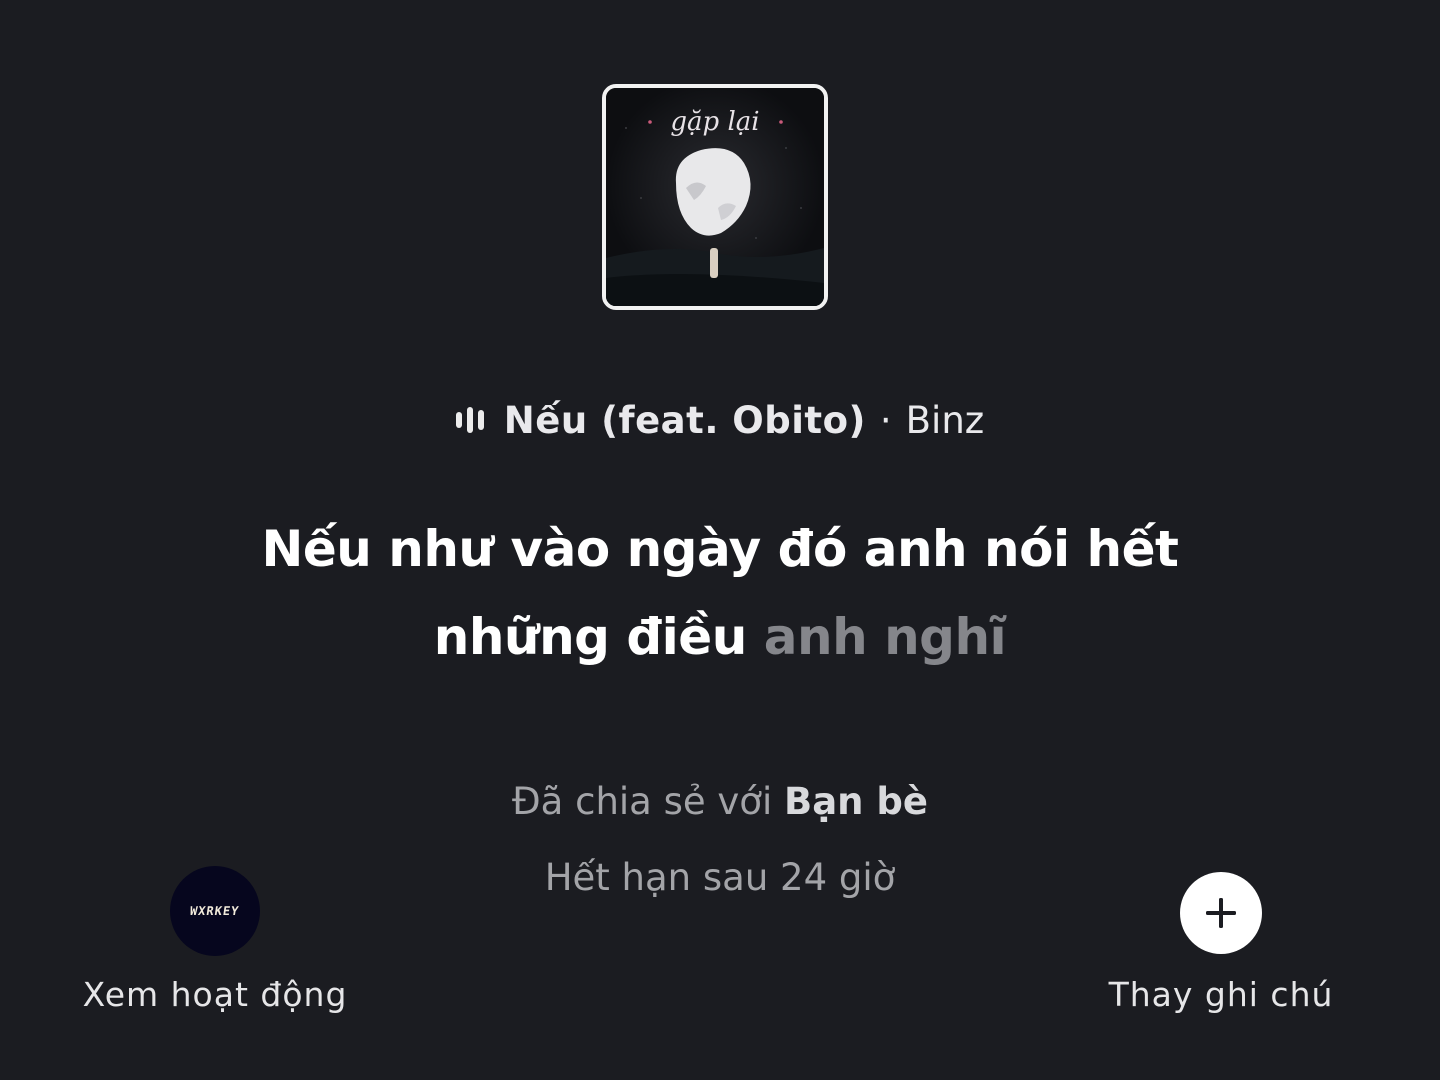 Image resolution: width=1440 pixels, height=1080 pixels. I want to click on artist-name: Binz, so click(945, 420).